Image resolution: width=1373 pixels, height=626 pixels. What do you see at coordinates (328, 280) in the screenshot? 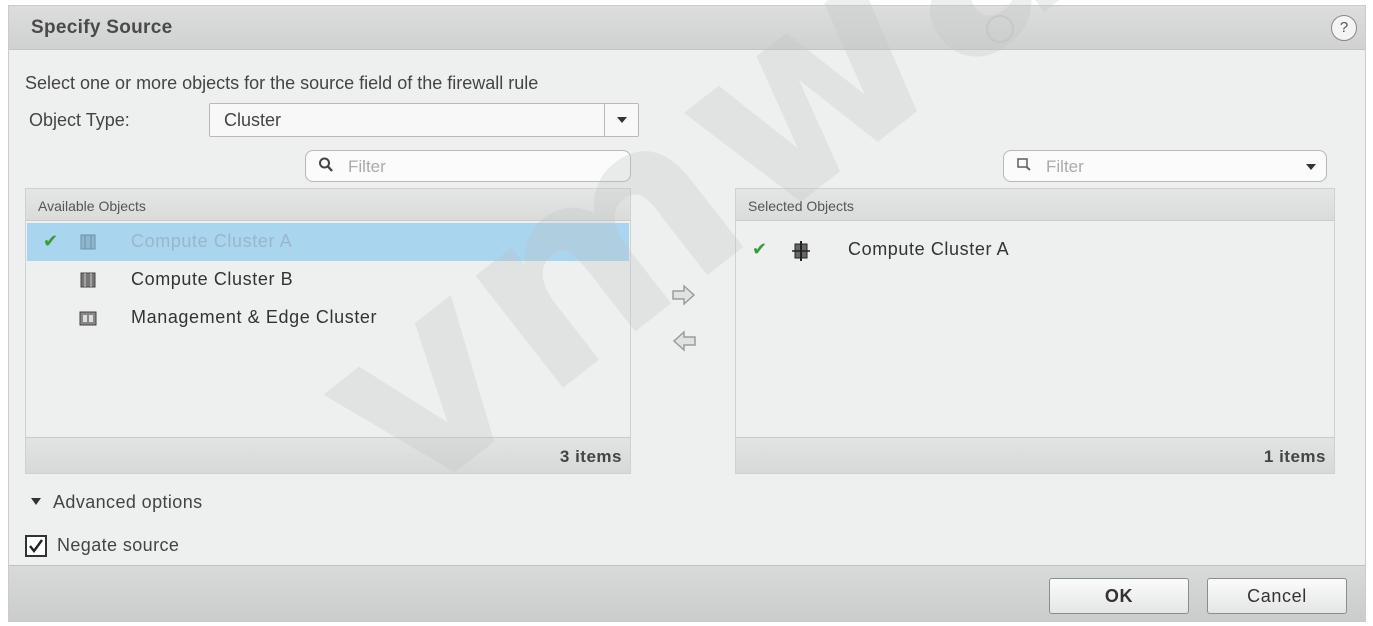
I see `list-item: Compute Cluster B` at bounding box center [328, 280].